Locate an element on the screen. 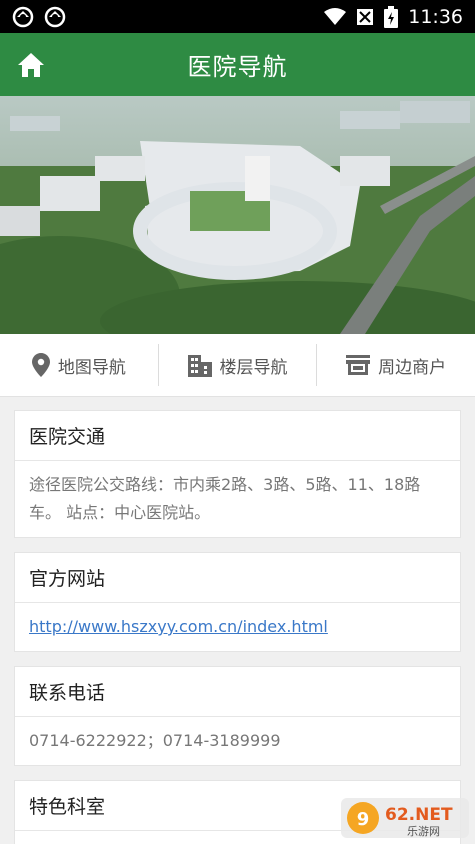 The image size is (475, 844). status-bar: 11:36 is located at coordinates (237, 16).